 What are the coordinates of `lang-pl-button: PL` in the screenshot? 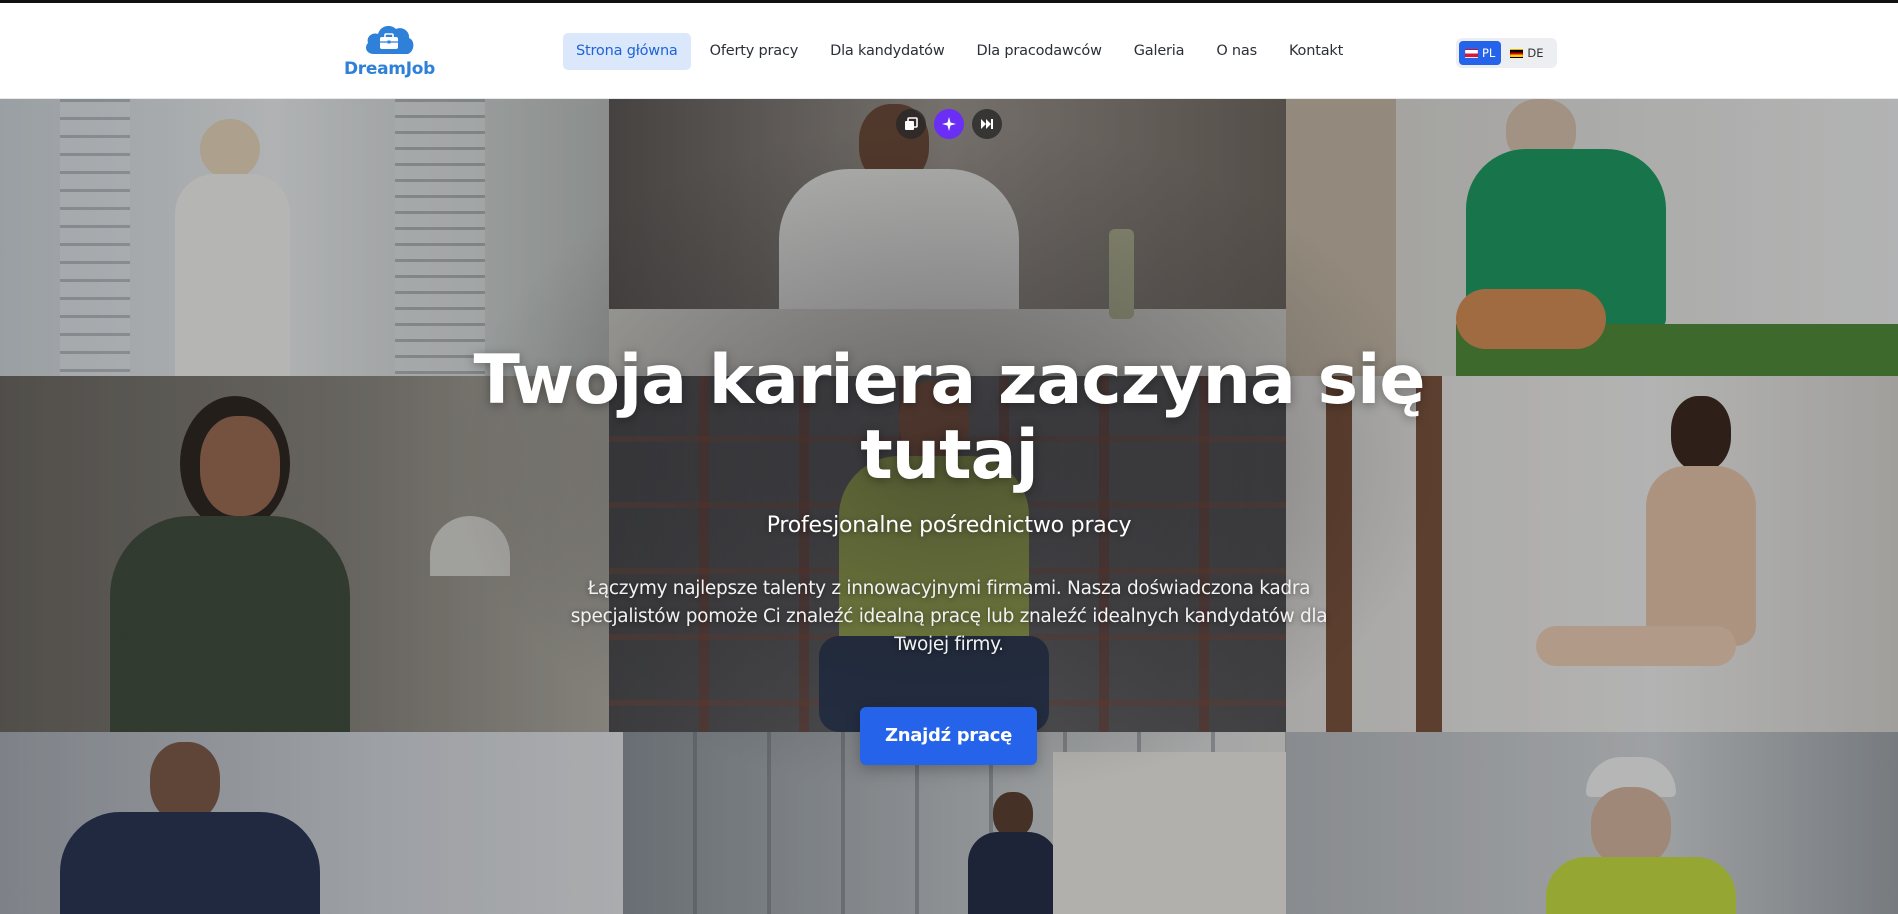 It's located at (1480, 53).